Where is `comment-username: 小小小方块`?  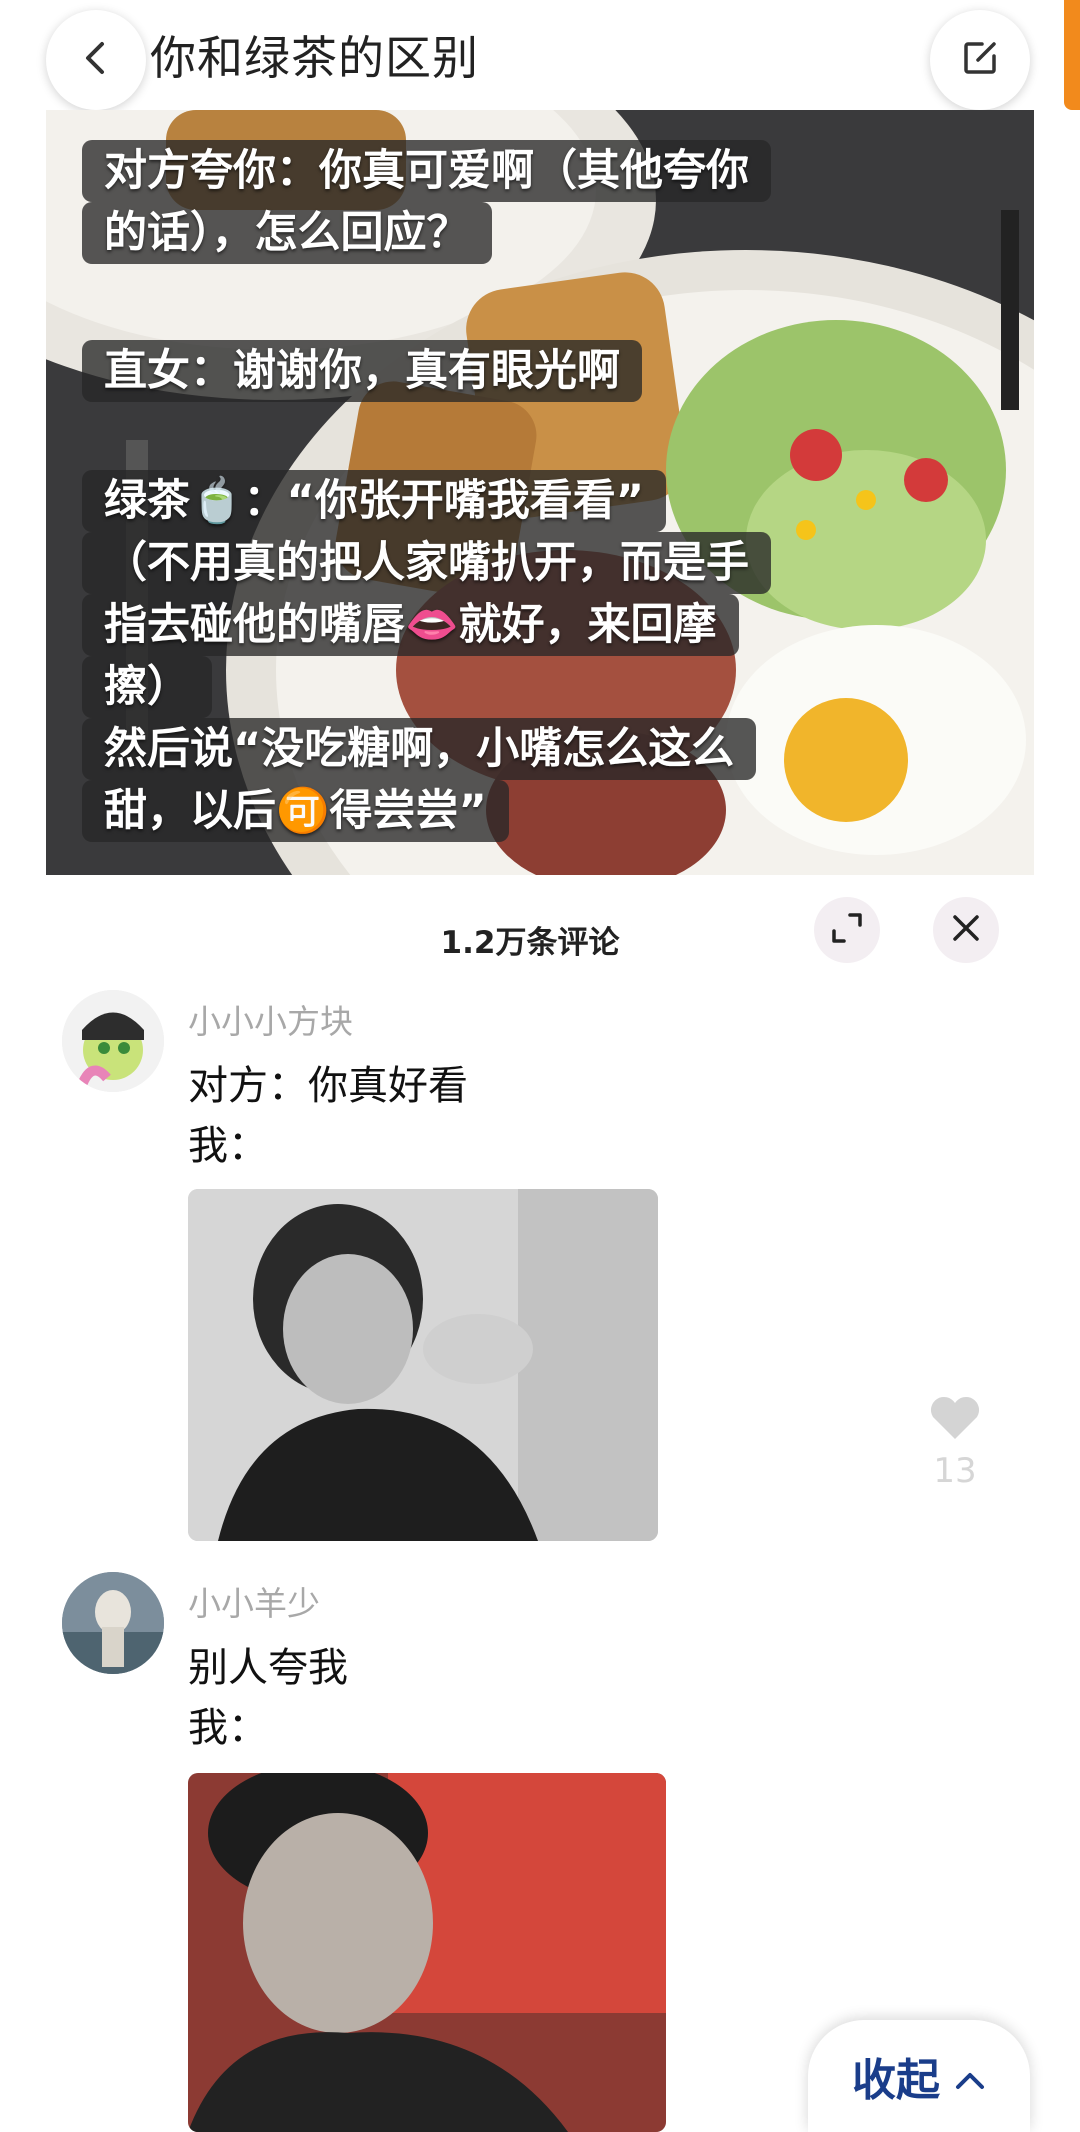 comment-username: 小小小方块 is located at coordinates (270, 1019).